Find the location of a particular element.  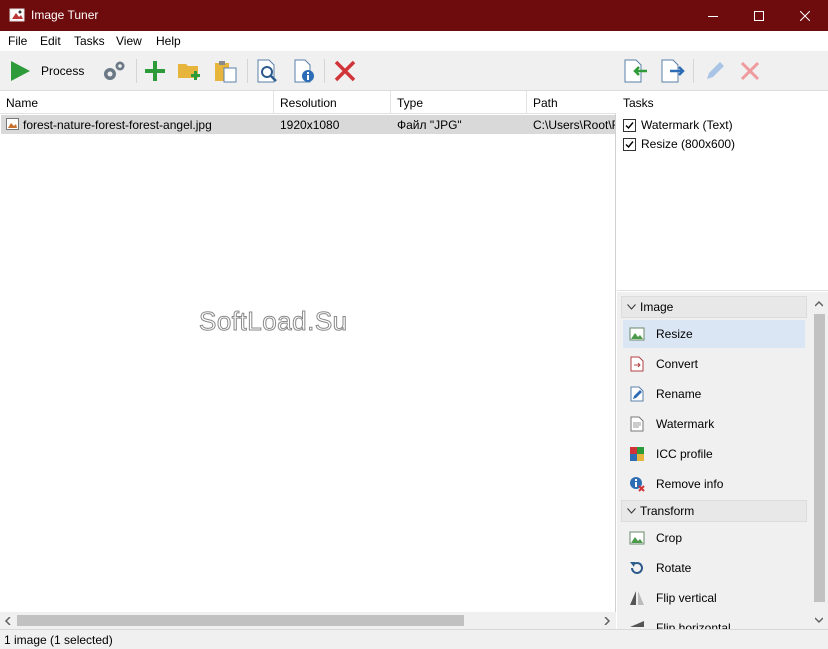

play-icon is located at coordinates (20, 71).